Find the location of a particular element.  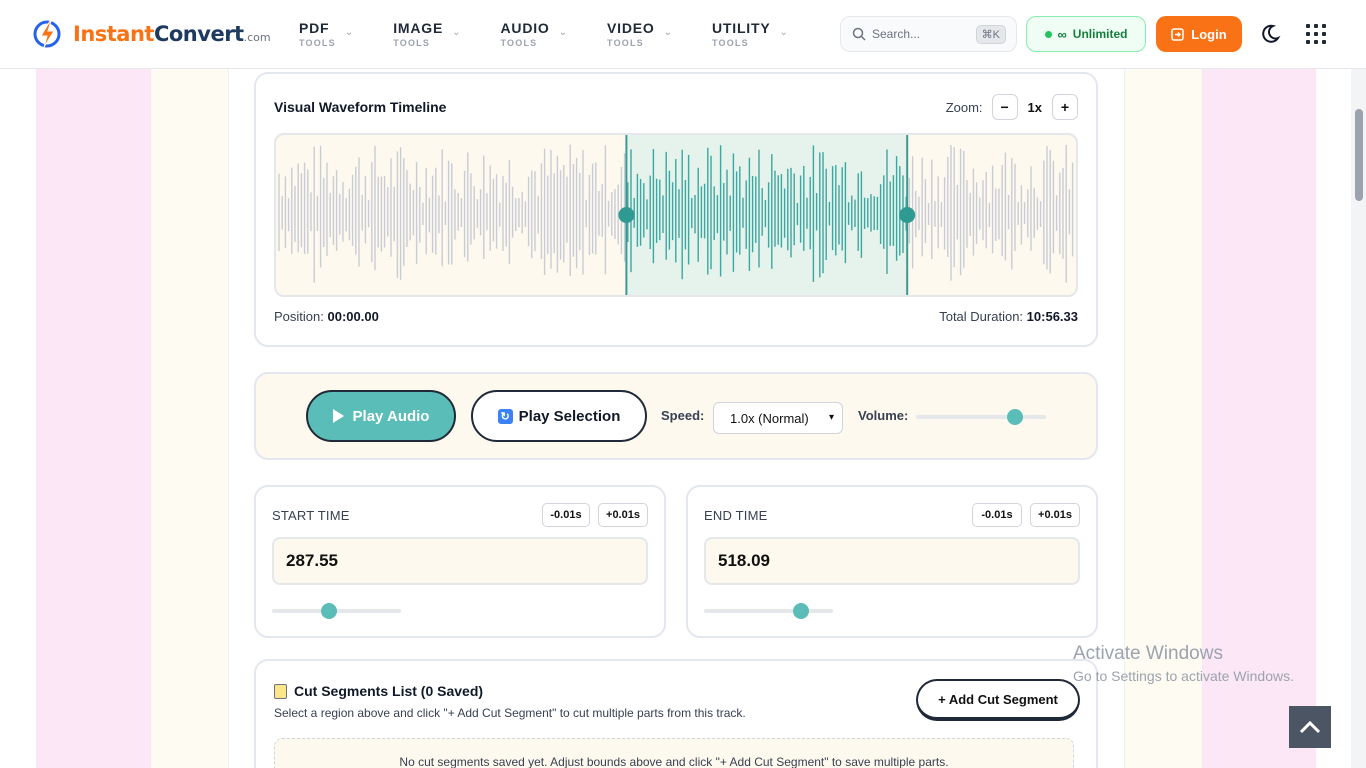

infinity-icon: ∞ is located at coordinates (1062, 34).